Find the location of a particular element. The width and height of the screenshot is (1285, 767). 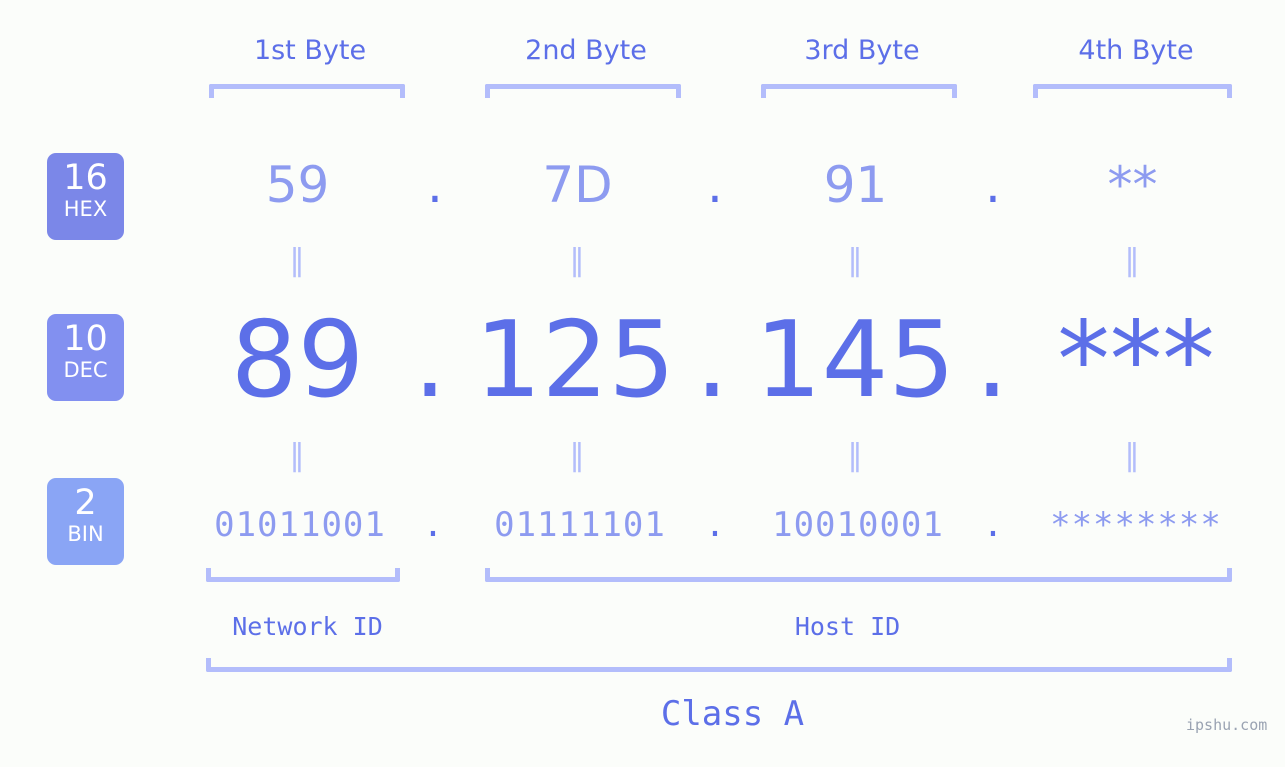

dec-byte-1: 89 is located at coordinates (297, 360).